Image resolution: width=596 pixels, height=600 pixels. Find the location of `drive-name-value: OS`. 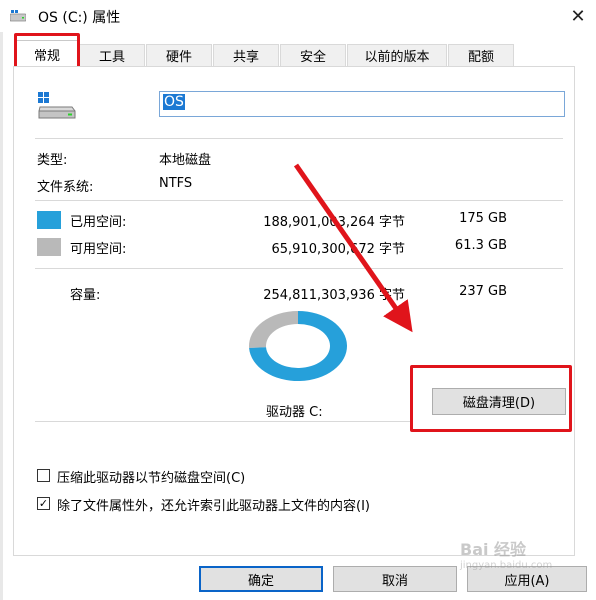

drive-name-value: OS is located at coordinates (174, 102).